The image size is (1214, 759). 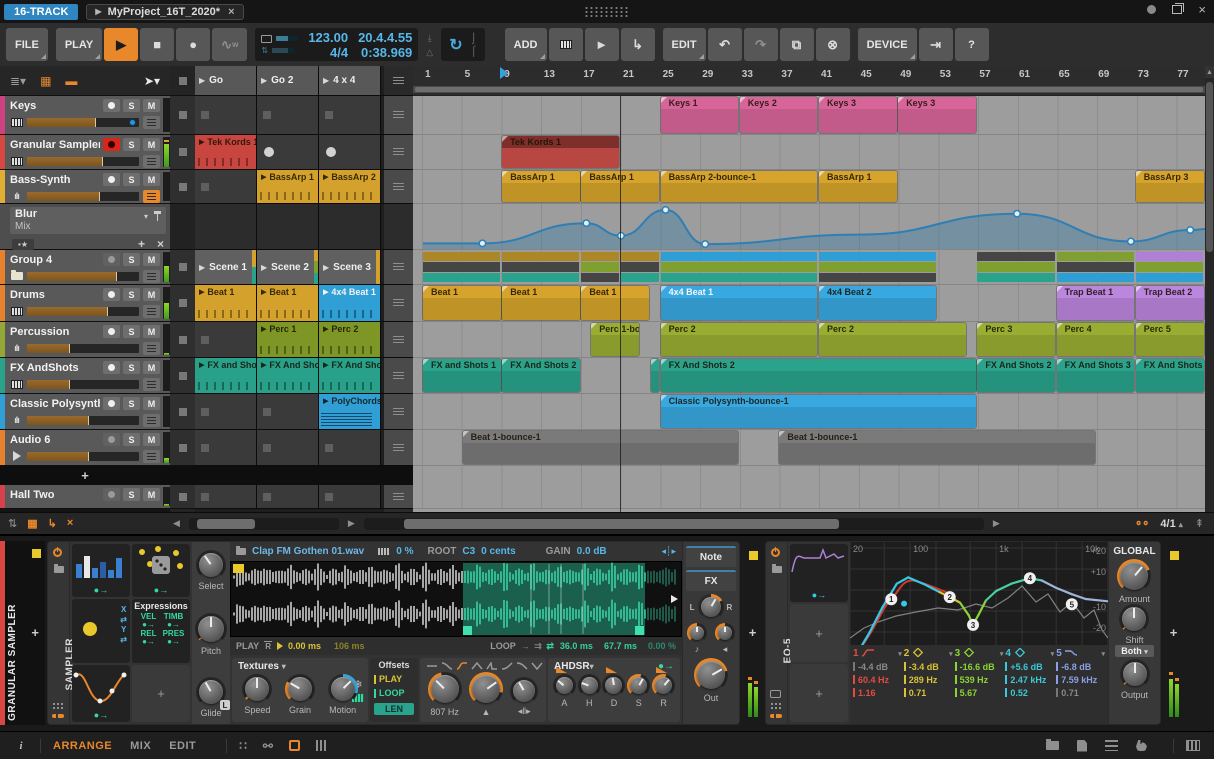 I want to click on track-header-keys: Keys S M, so click(x=85, y=115).